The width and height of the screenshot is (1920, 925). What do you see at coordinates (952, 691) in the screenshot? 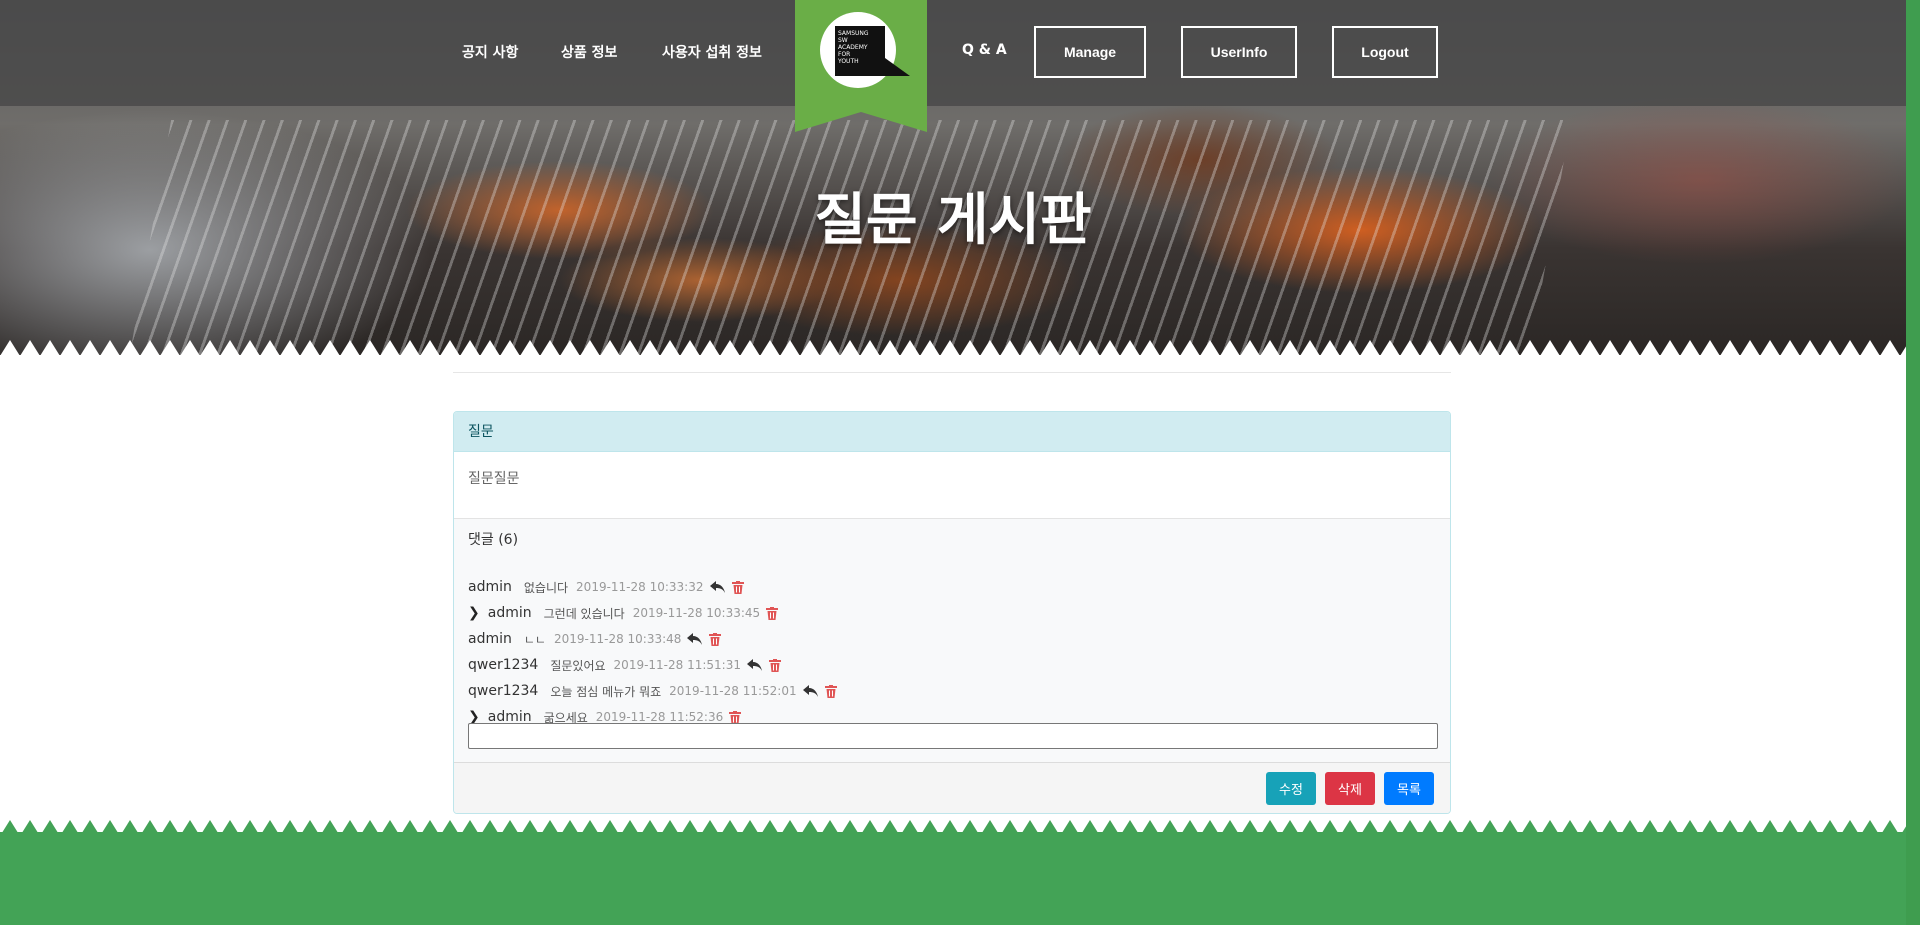
I see `comment-row: qwer1234 오늘 점심 메뉴가 뭐죠 2019-11-28 11:52:01` at bounding box center [952, 691].